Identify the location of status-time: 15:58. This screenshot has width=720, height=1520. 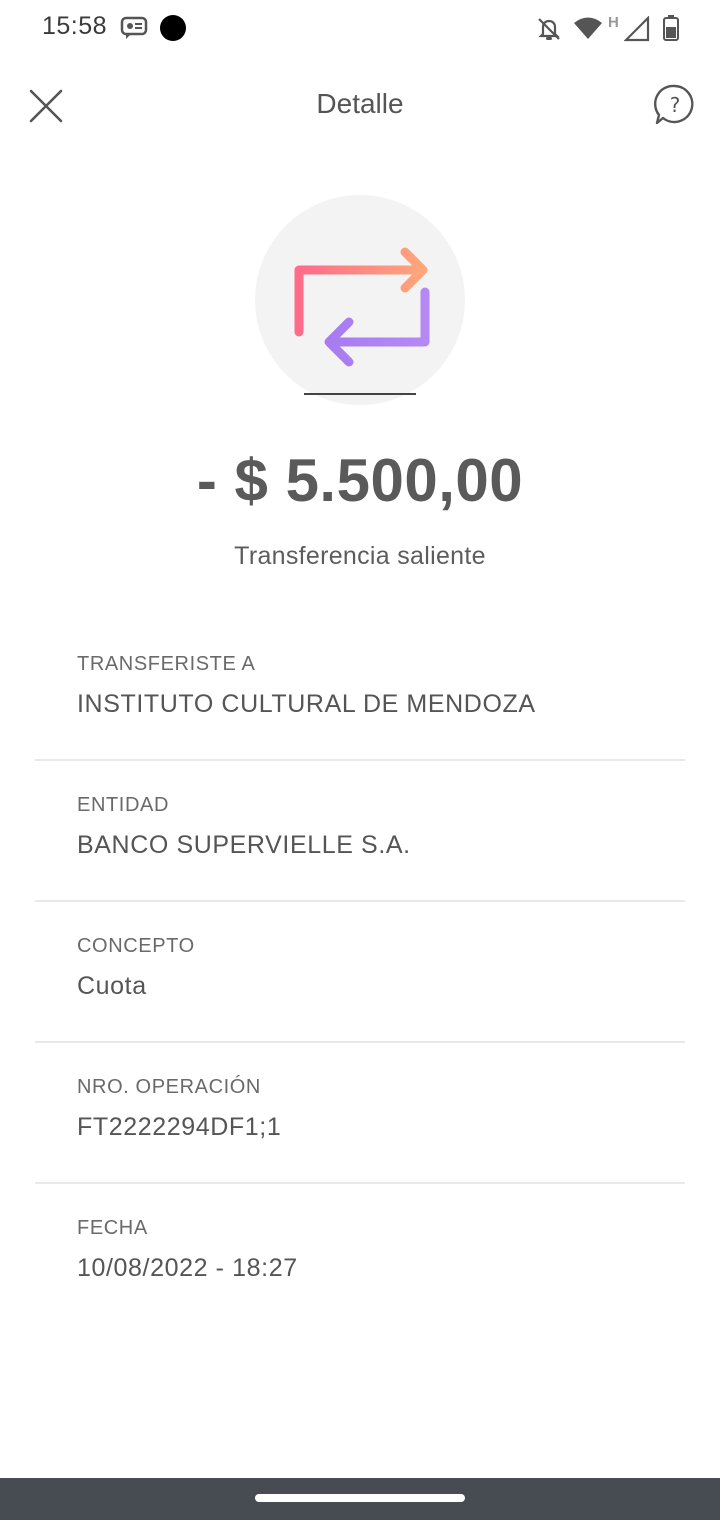
(75, 26).